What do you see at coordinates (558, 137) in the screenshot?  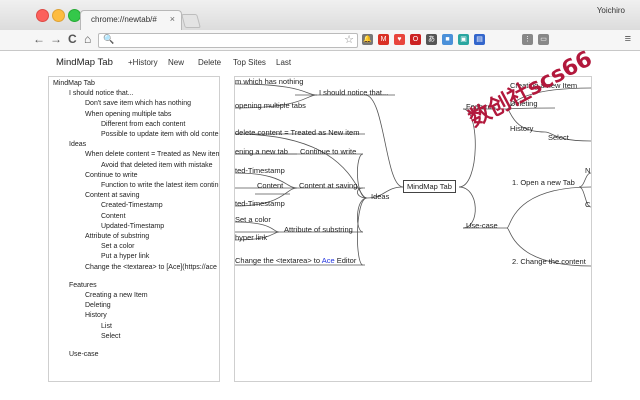 I see `history-child-node: Select` at bounding box center [558, 137].